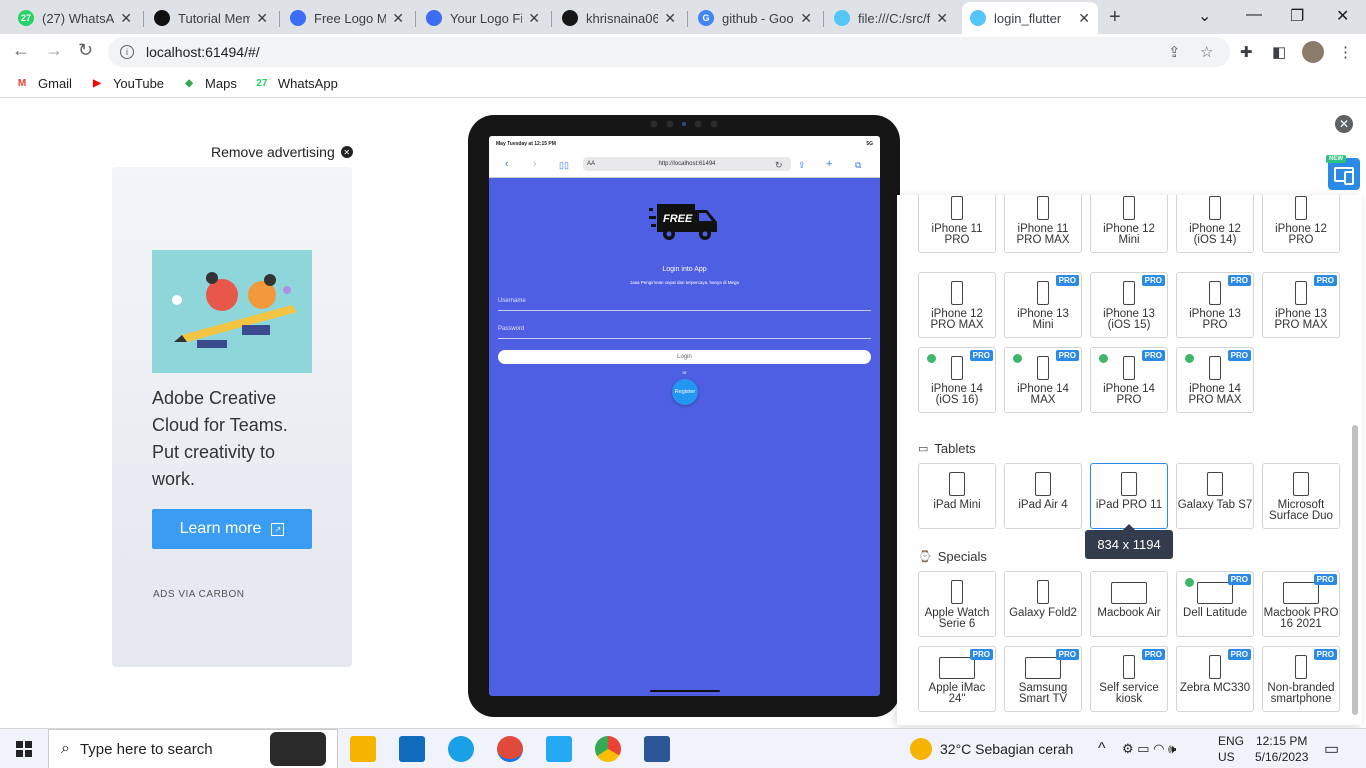 This screenshot has width=1366, height=768. I want to click on username-field: Username, so click(684, 304).